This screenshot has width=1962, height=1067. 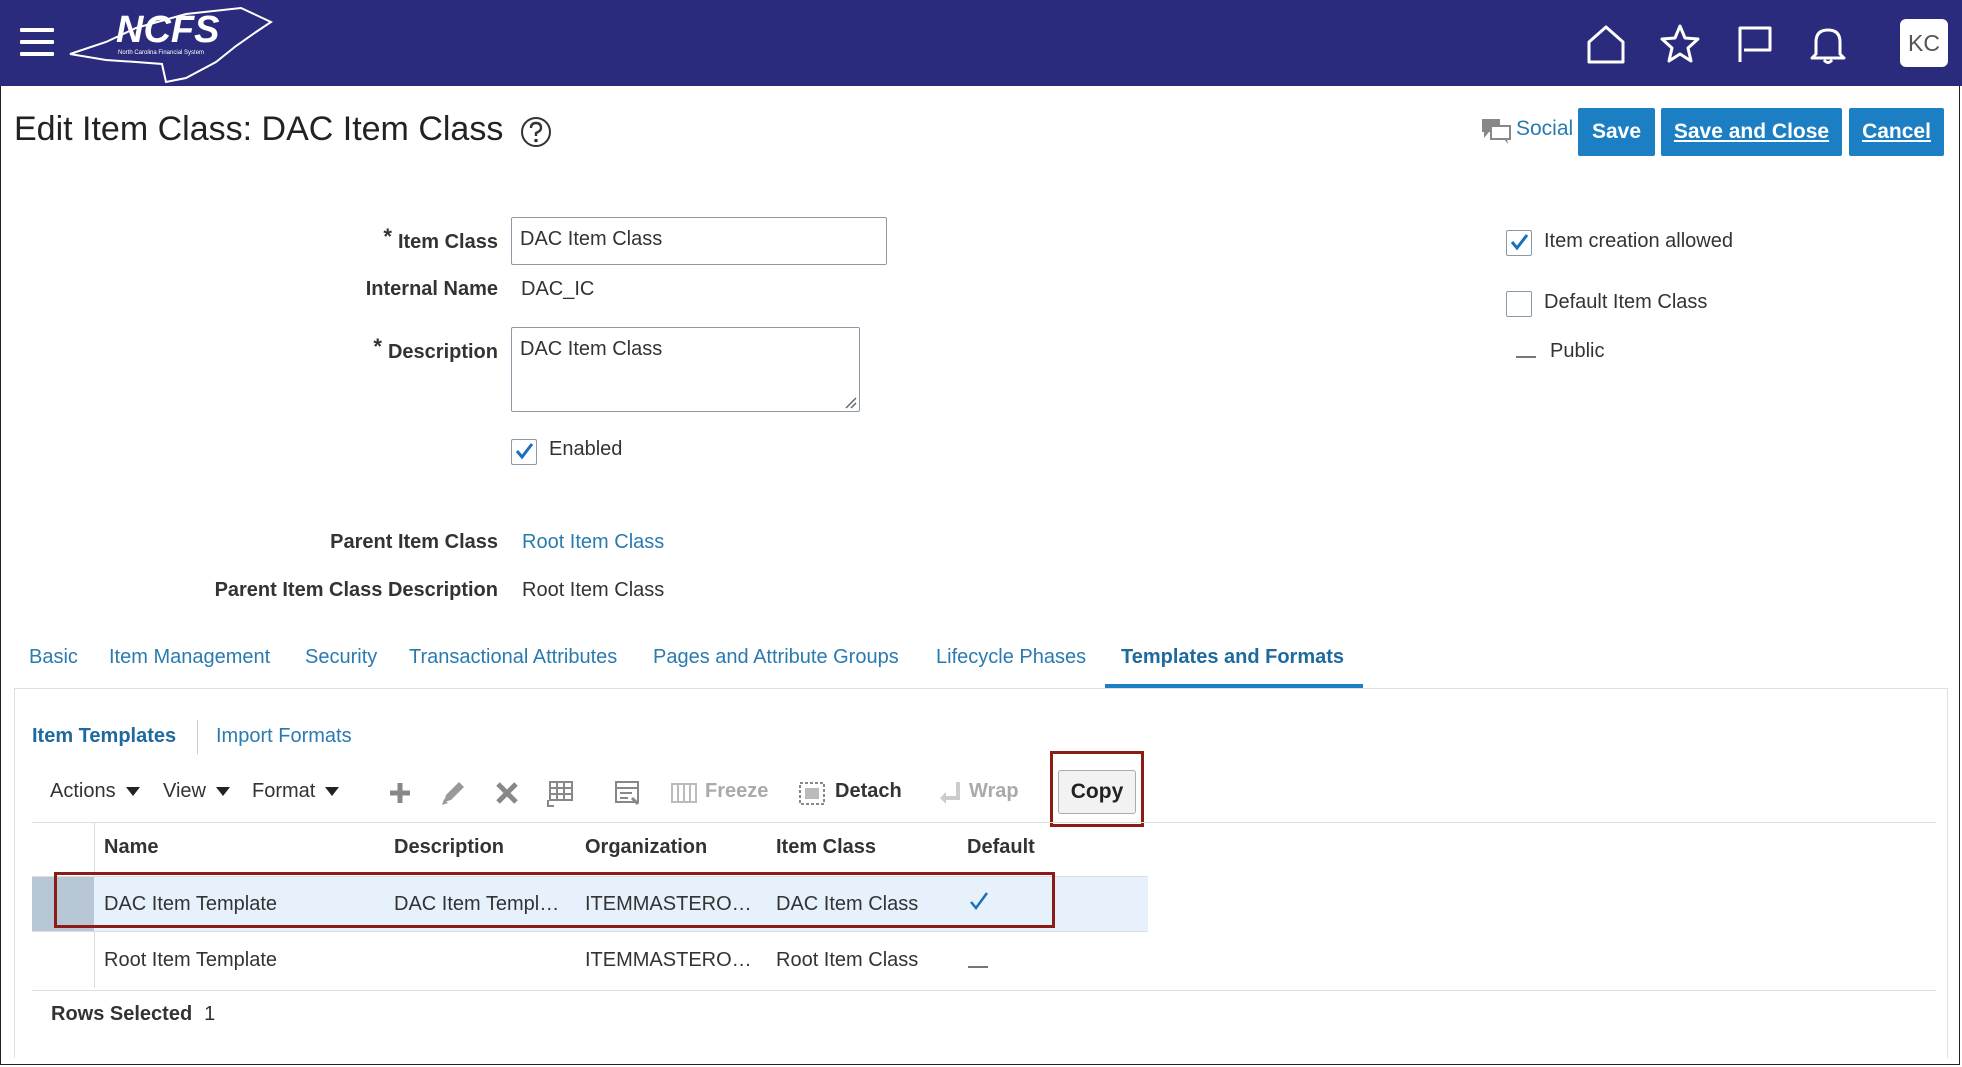 I want to click on parent-item-class-description-value: Root Item Class, so click(x=593, y=590).